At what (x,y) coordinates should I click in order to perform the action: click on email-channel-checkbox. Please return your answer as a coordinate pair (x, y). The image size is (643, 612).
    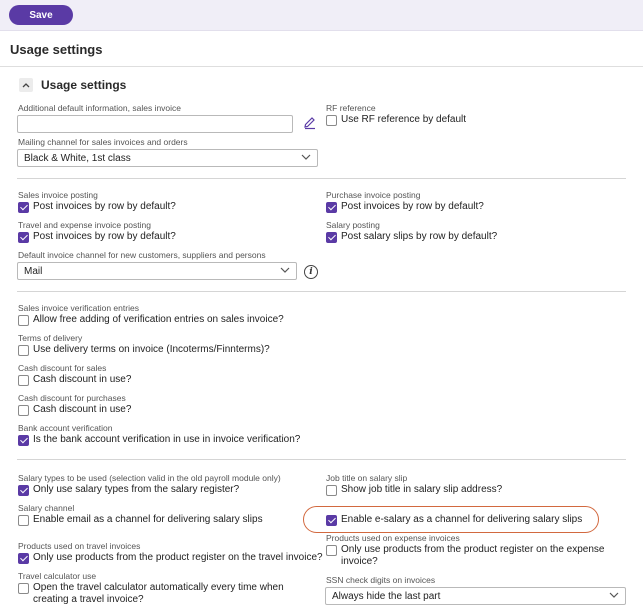
    Looking at the image, I should click on (23, 520).